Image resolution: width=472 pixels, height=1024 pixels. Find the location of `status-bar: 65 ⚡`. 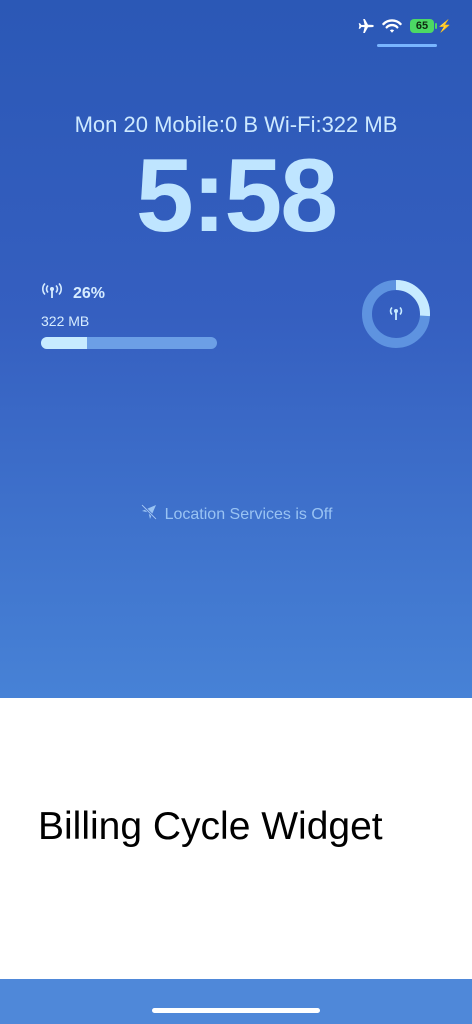

status-bar: 65 ⚡ is located at coordinates (404, 26).